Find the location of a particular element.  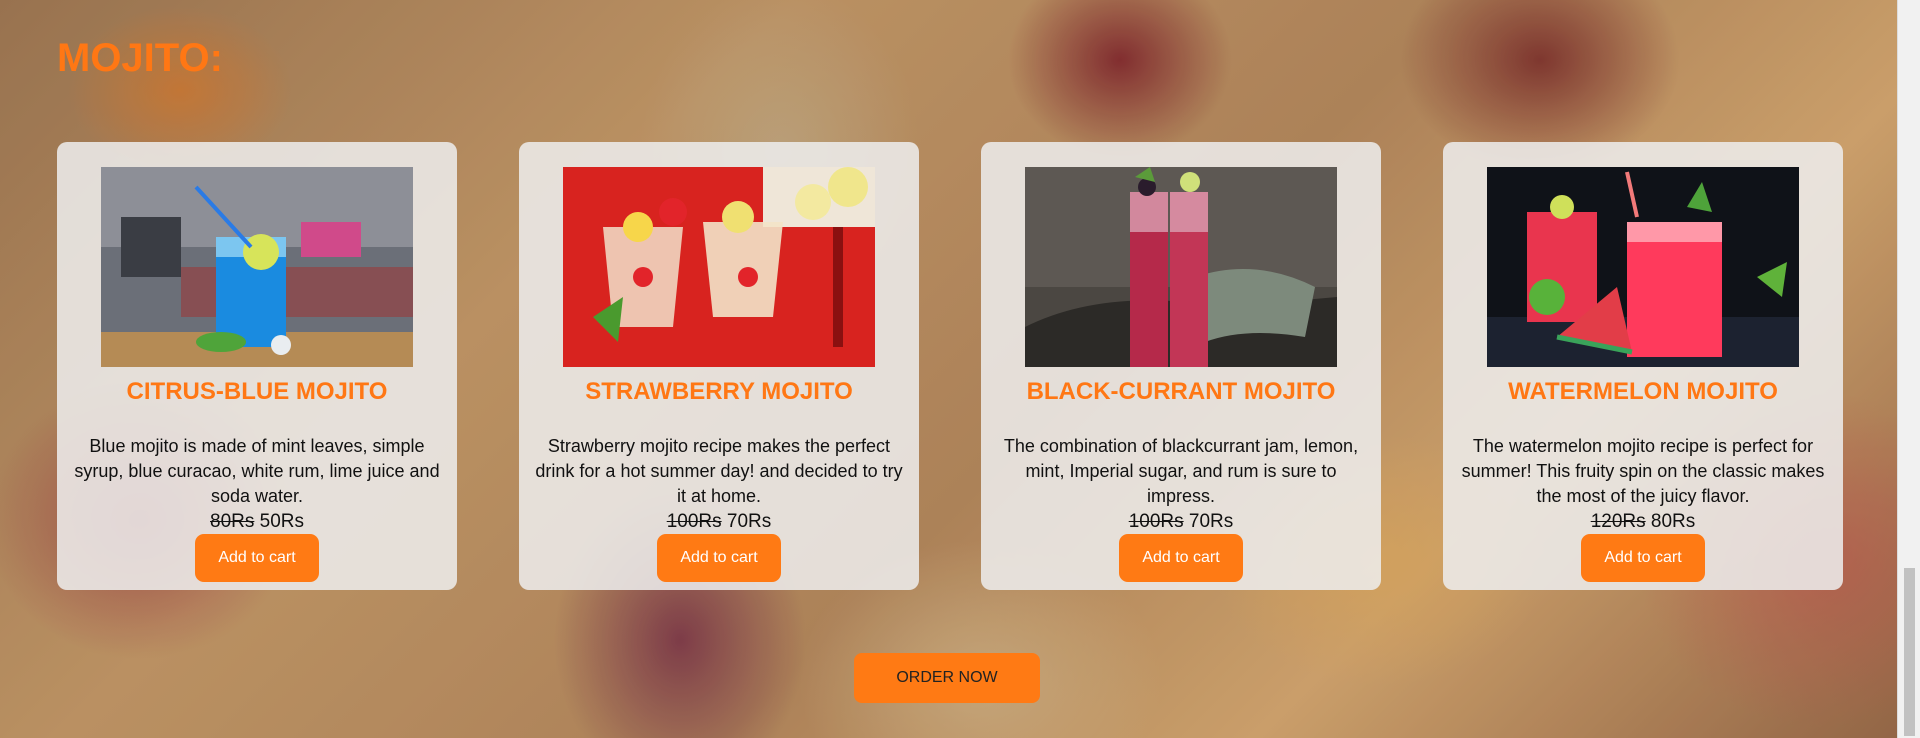

order-now-button: ORDER NOW is located at coordinates (947, 678).